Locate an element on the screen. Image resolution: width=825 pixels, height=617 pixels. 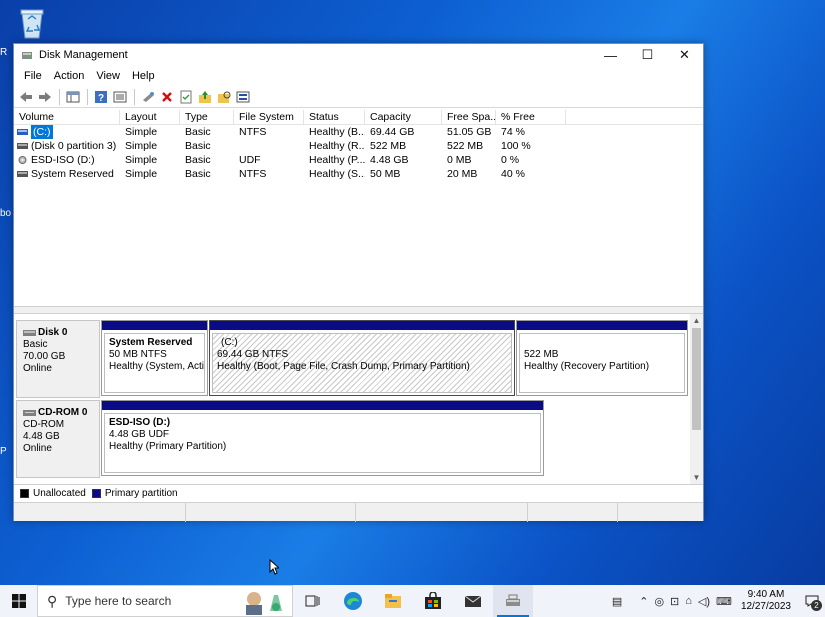
menu-help: Help is located at coordinates (143, 76).